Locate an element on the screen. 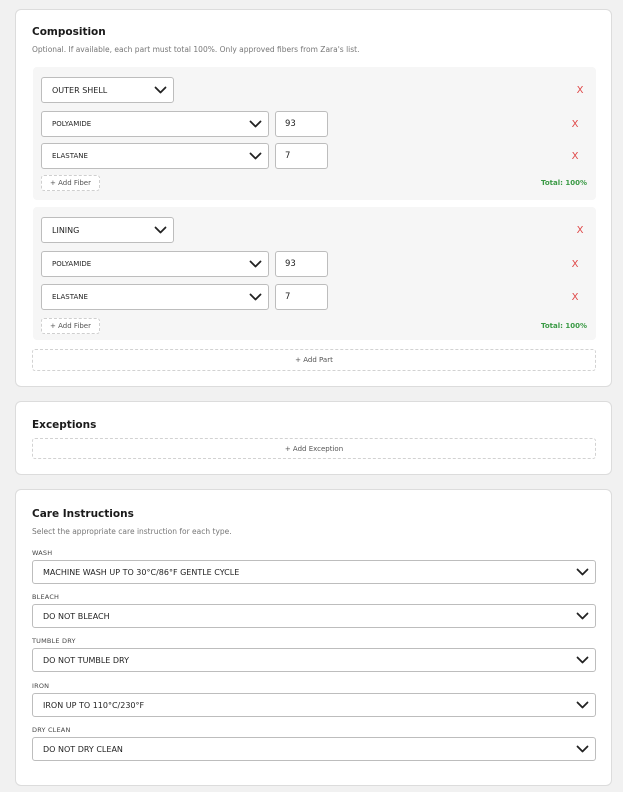 This screenshot has height=792, width=623. care-title: Care Instructions is located at coordinates (83, 514).